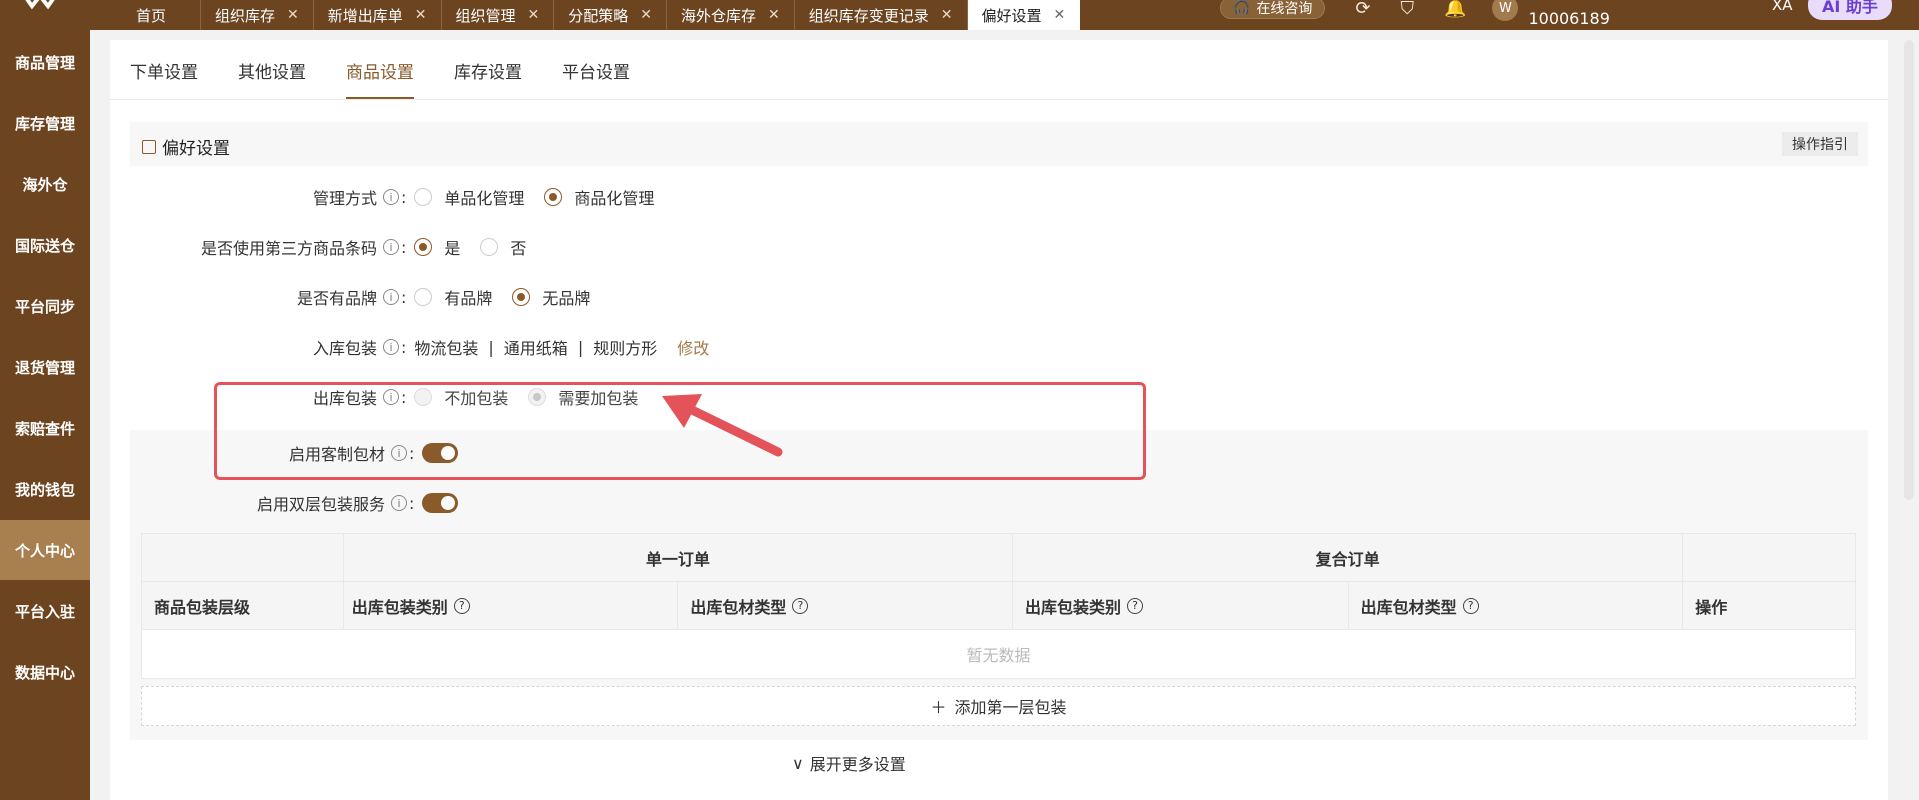 This screenshot has height=800, width=1919. Describe the element at coordinates (1769, 606) in the screenshot. I see `column-header: 操作` at that location.